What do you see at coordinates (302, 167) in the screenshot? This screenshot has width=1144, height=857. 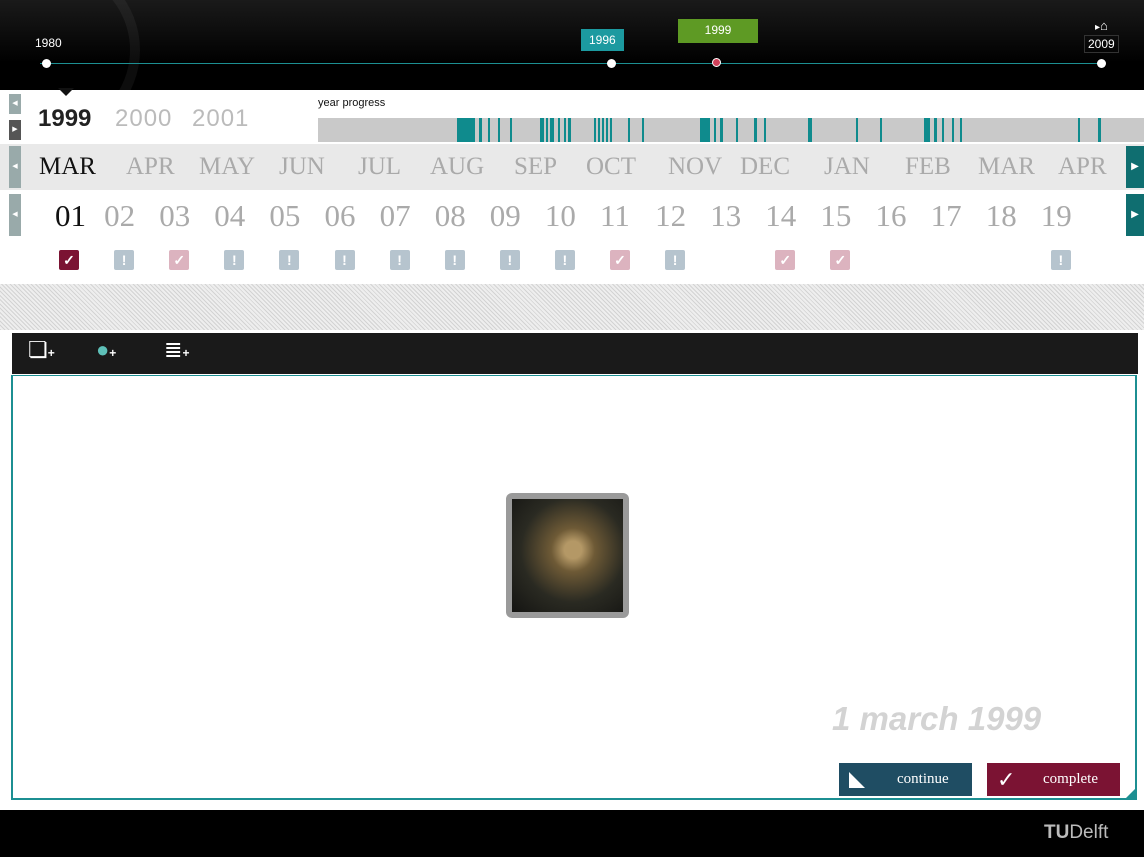 I see `month-option: JUN` at bounding box center [302, 167].